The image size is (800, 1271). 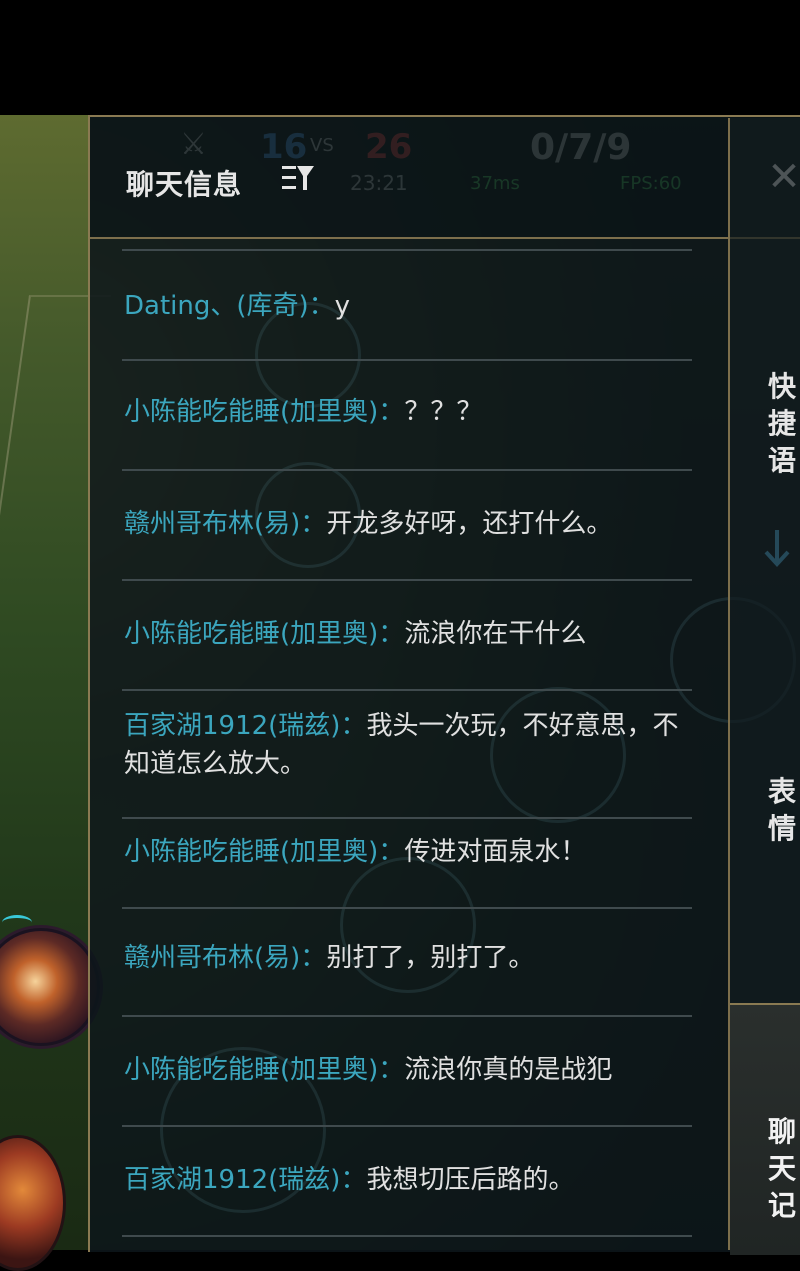 What do you see at coordinates (783, 810) in the screenshot?
I see `tab-emotes: 表情` at bounding box center [783, 810].